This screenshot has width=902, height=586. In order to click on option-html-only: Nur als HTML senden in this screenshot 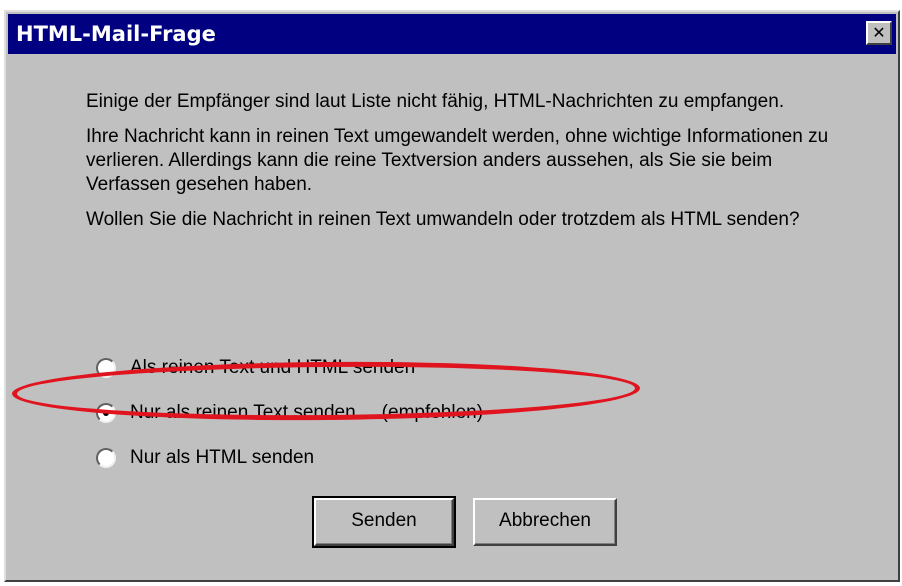, I will do `click(289, 457)`.